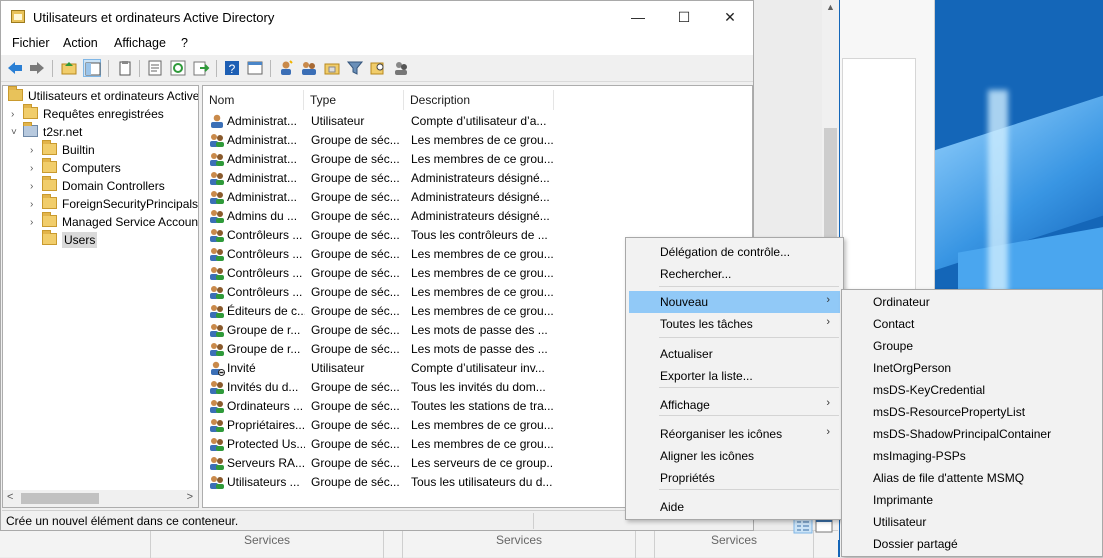  I want to click on context-item-label: Actualiser, so click(686, 354).